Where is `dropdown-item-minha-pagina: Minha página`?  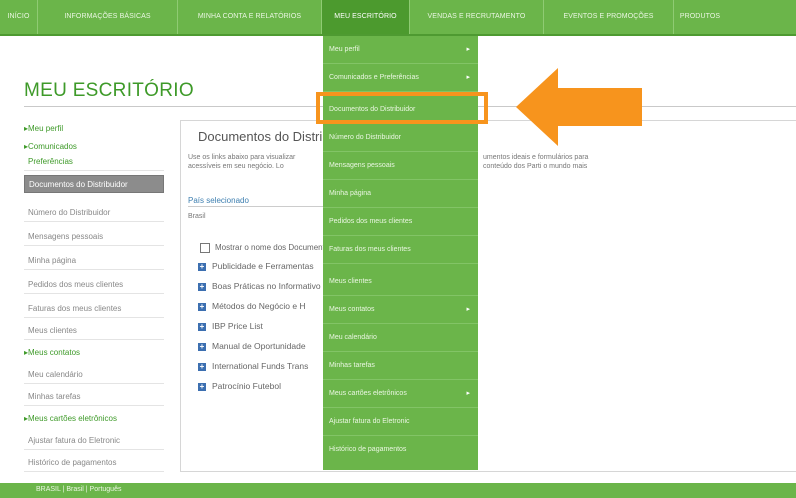
dropdown-item-minha-pagina: Minha página is located at coordinates (400, 194).